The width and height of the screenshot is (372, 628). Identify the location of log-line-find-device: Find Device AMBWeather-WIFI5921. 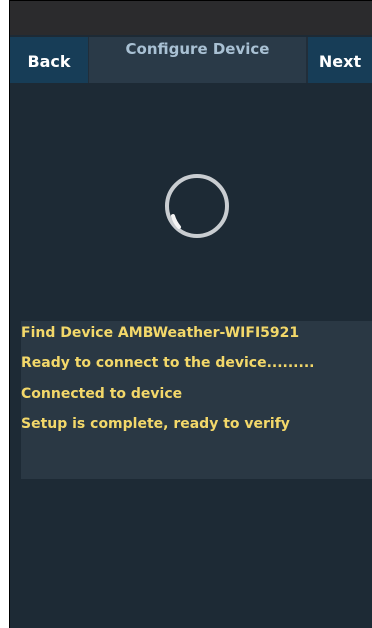
(160, 333).